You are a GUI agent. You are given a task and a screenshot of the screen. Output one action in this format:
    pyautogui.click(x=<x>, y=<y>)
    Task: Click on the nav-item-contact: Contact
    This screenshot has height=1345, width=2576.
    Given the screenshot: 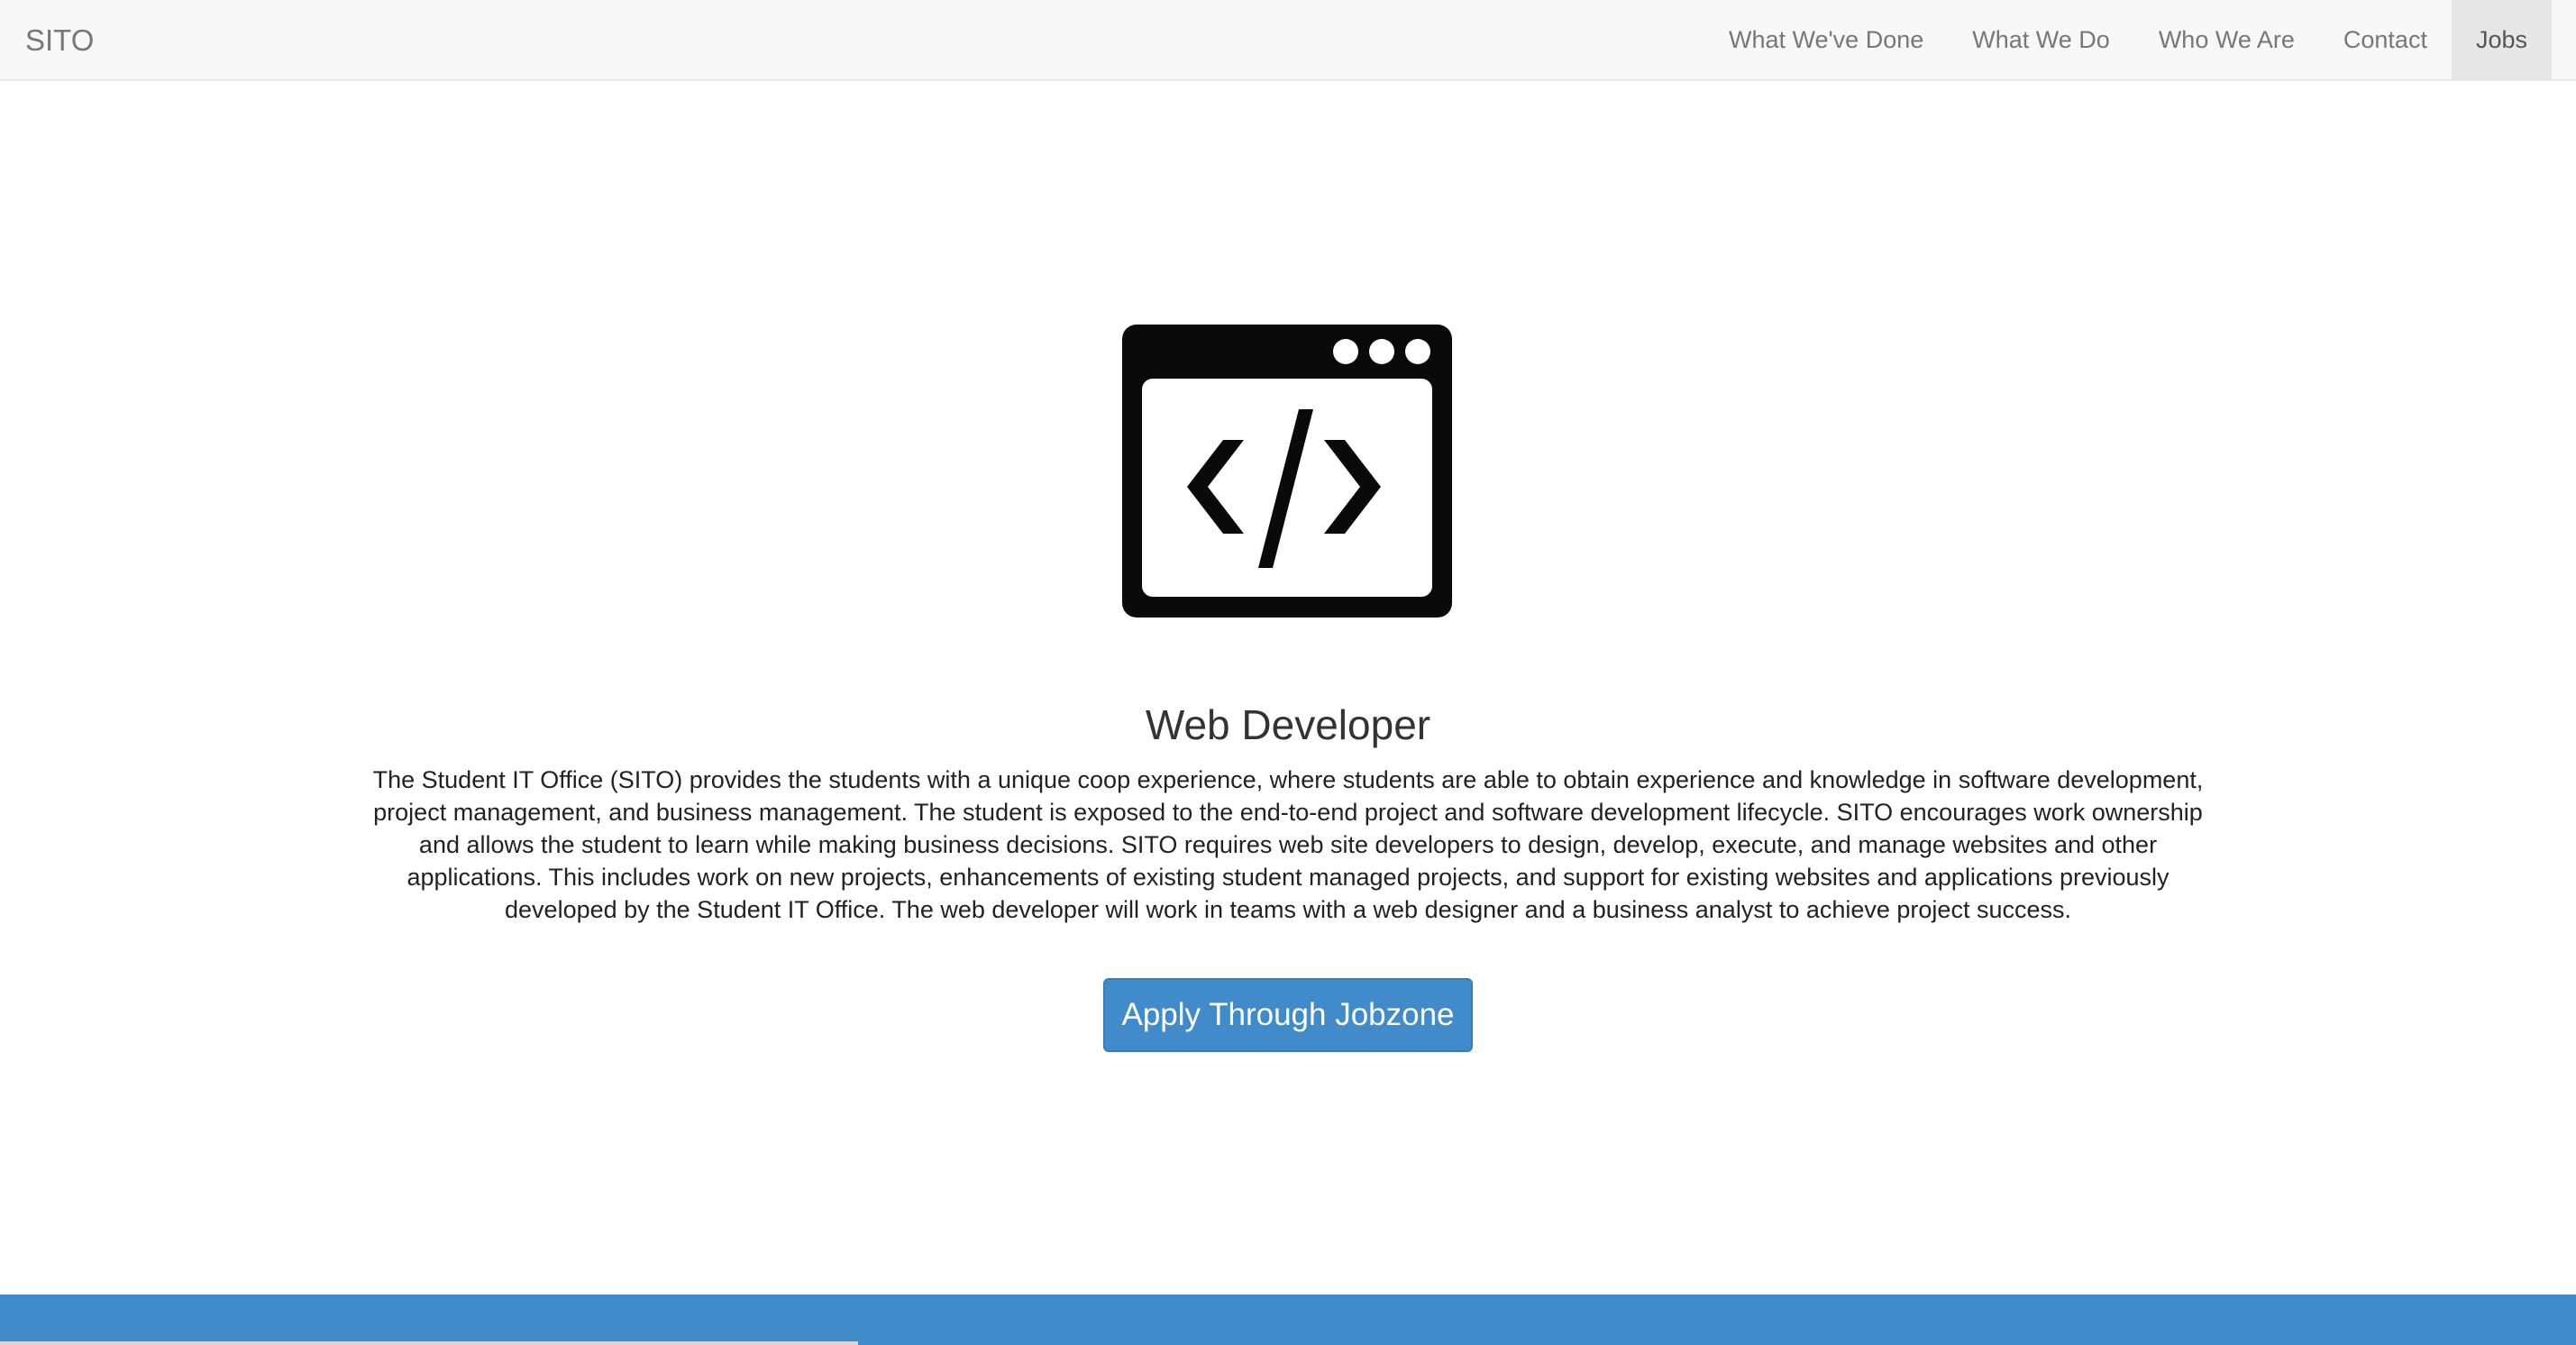 What is the action you would take?
    pyautogui.click(x=2385, y=39)
    